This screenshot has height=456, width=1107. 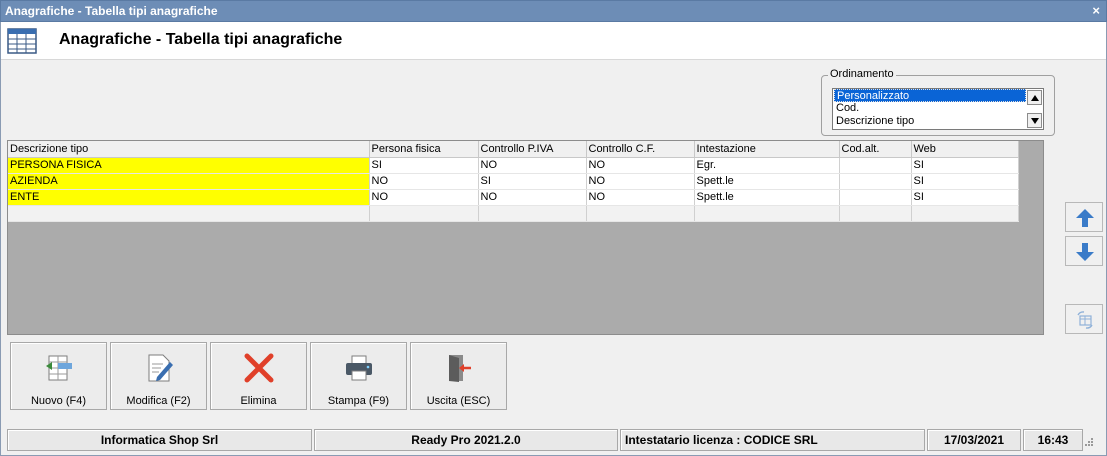 I want to click on col-header-web: Web, so click(x=965, y=149).